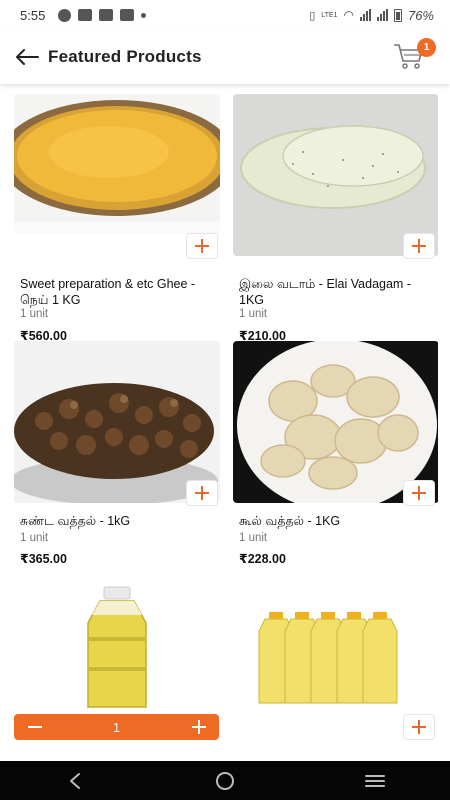 This screenshot has height=800, width=450. What do you see at coordinates (312, 15) in the screenshot?
I see `vibrate-icon: ▯` at bounding box center [312, 15].